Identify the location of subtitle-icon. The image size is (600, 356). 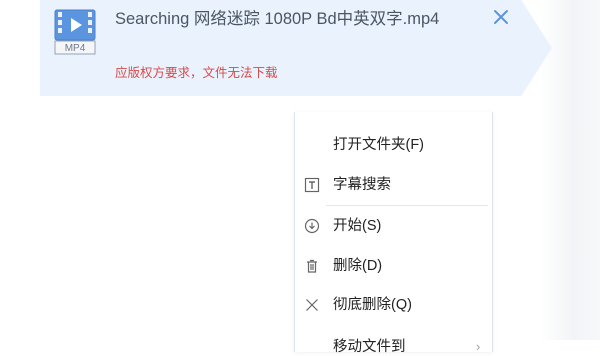
(312, 185).